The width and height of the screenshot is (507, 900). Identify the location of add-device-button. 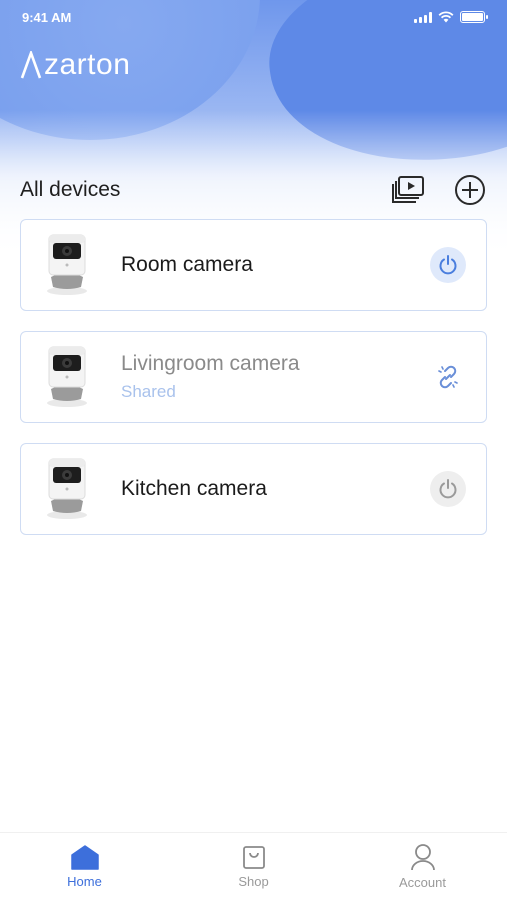
(470, 190).